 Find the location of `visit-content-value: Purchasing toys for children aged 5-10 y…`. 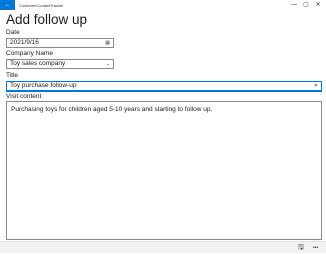

visit-content-value: Purchasing toys for children aged 5-10 y… is located at coordinates (112, 109).